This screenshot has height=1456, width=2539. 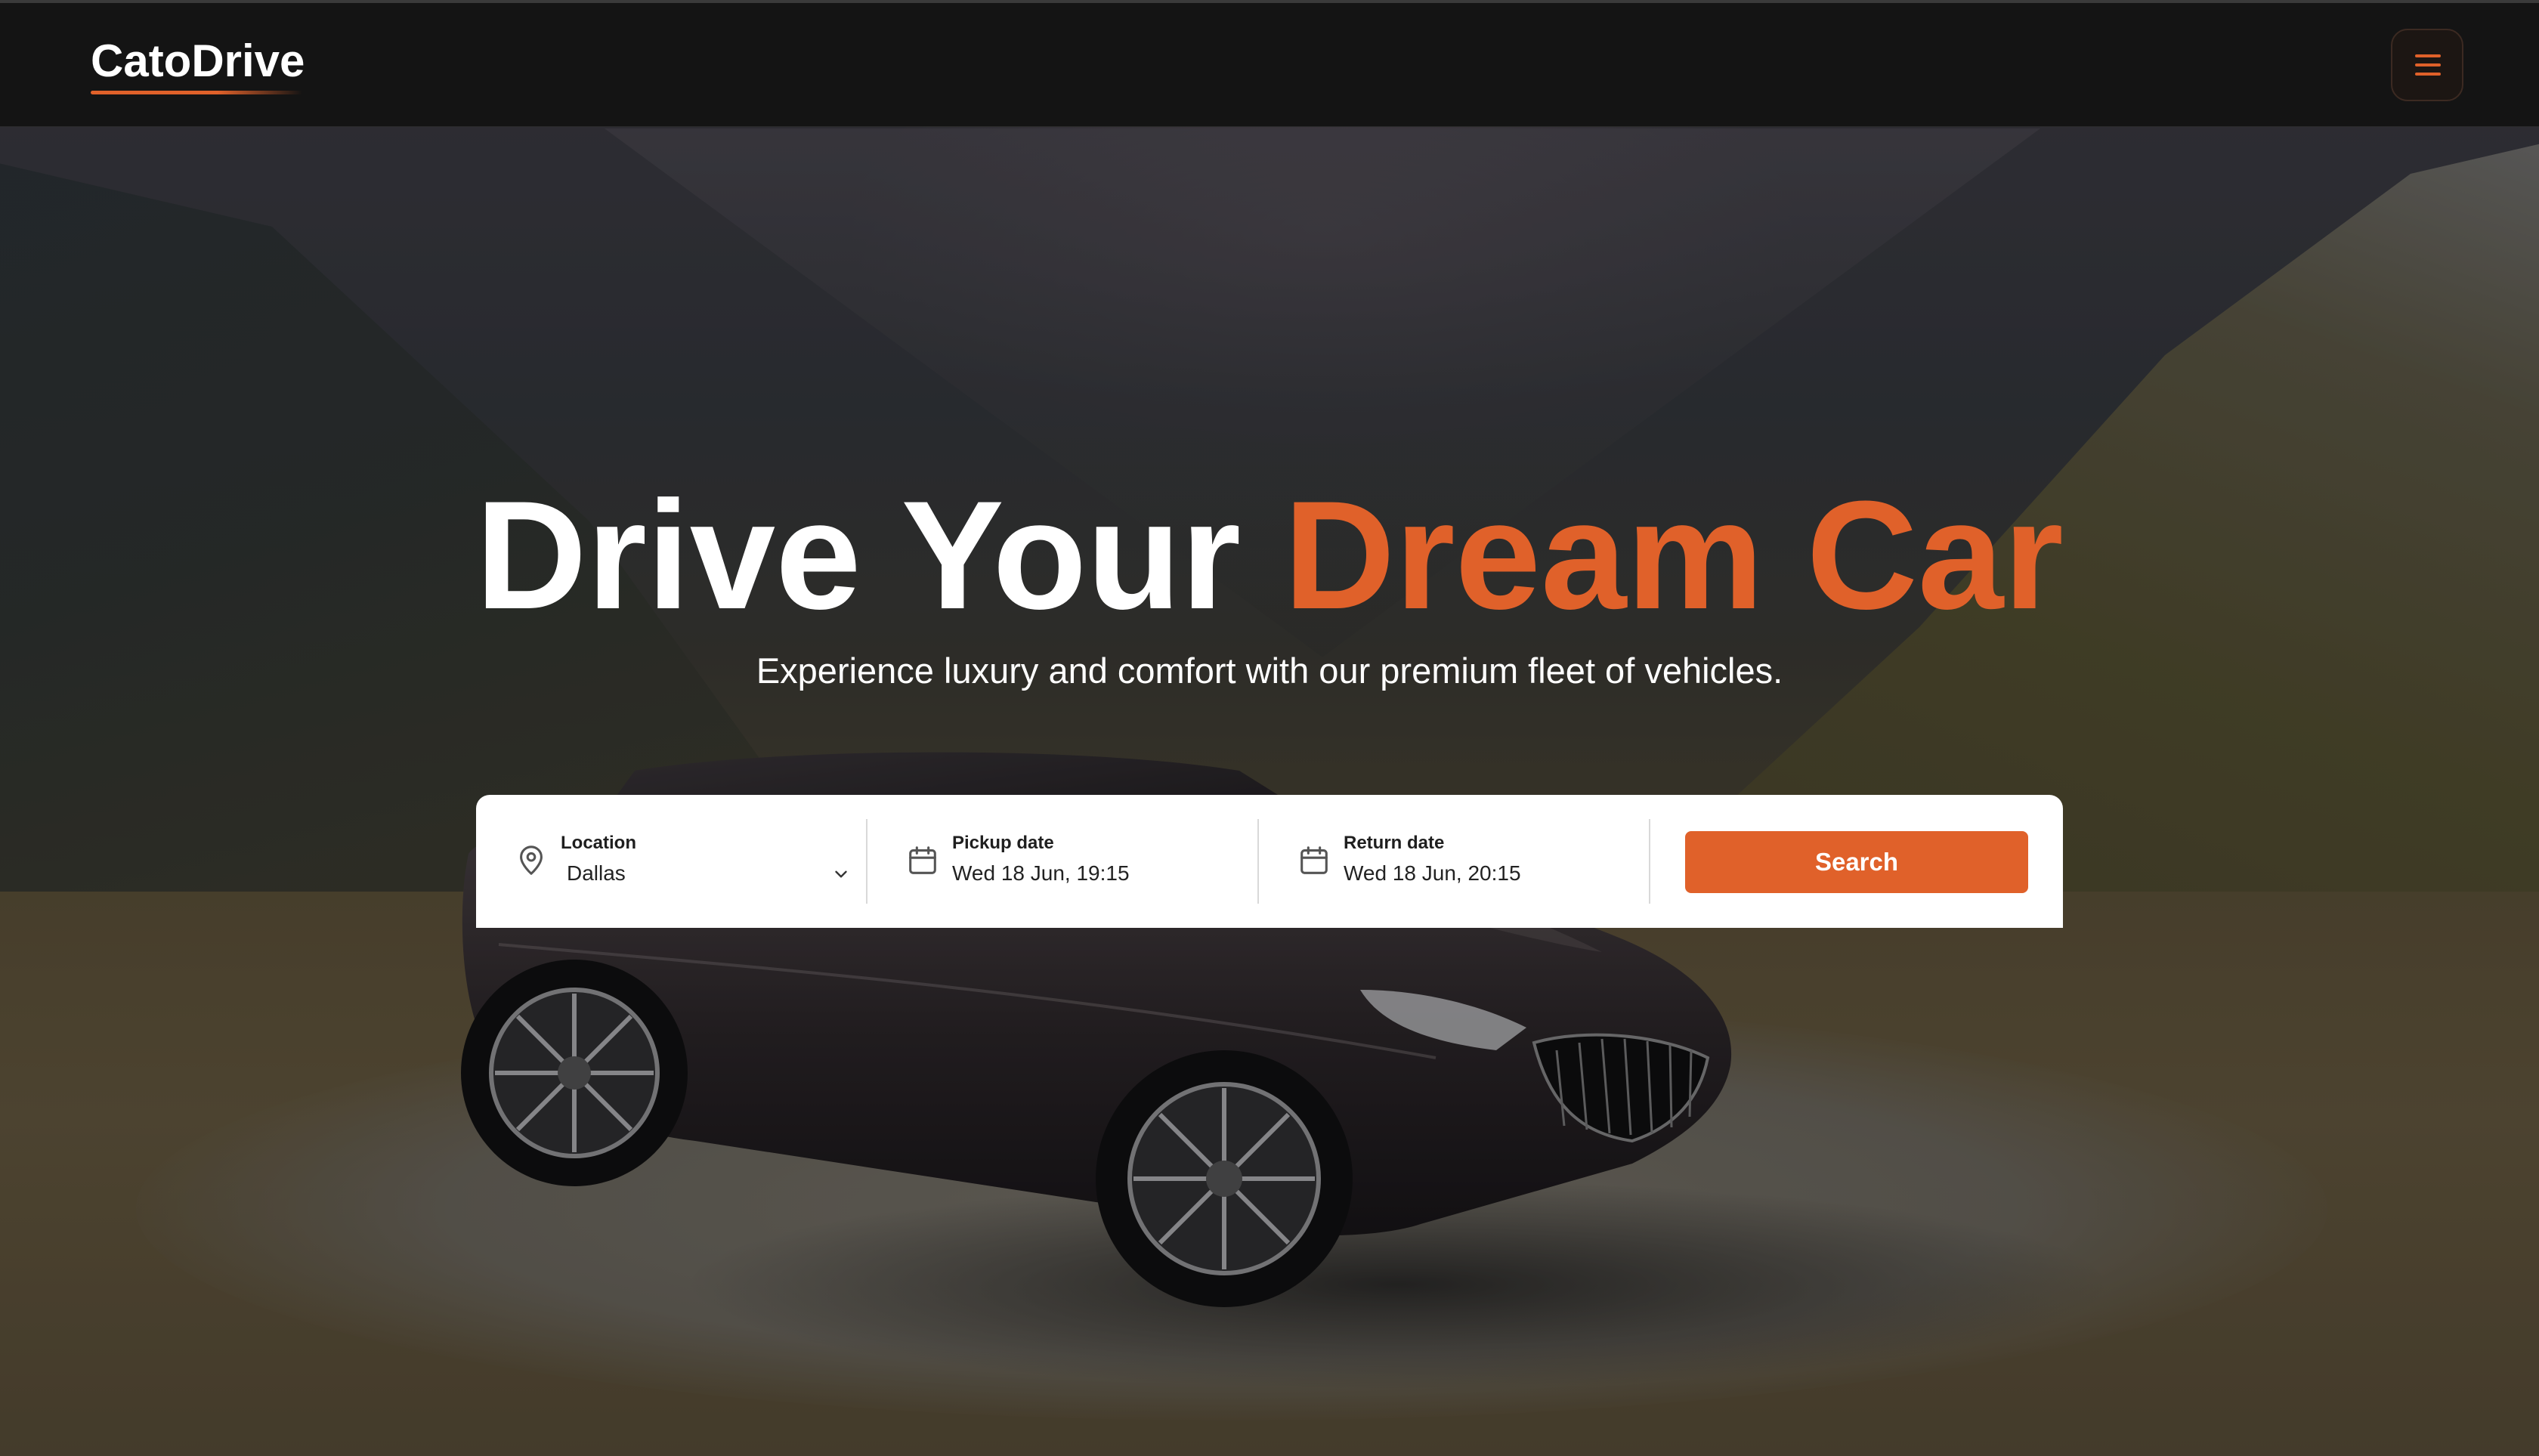 I want to click on location-select: Location Dallas, so click(x=671, y=861).